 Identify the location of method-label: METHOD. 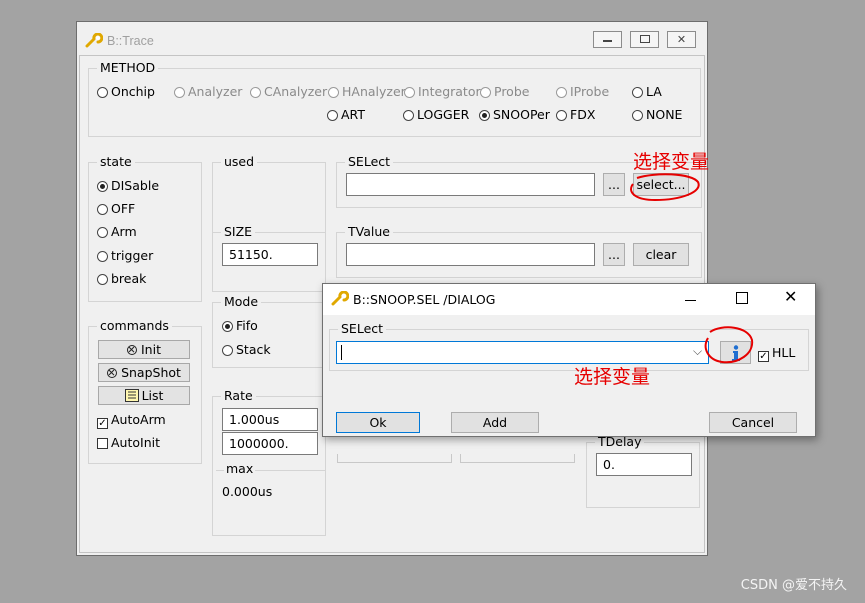
(128, 67).